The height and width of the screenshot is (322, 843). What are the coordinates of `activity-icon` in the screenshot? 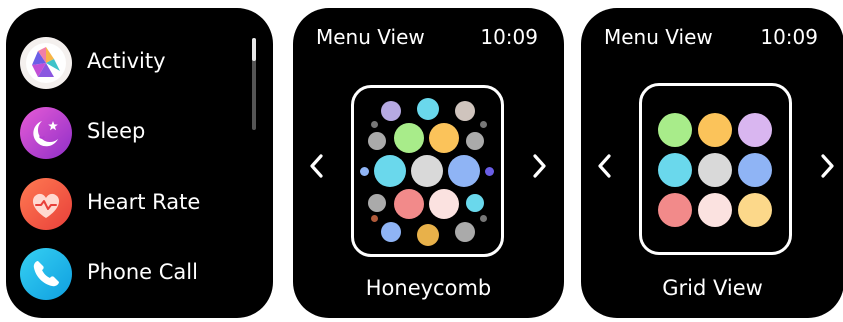 It's located at (46, 63).